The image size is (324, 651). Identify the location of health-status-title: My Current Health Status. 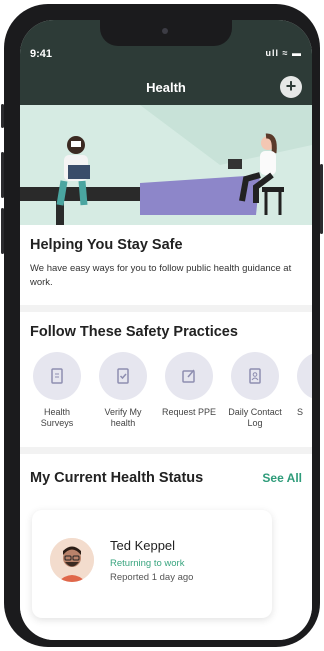
(117, 478).